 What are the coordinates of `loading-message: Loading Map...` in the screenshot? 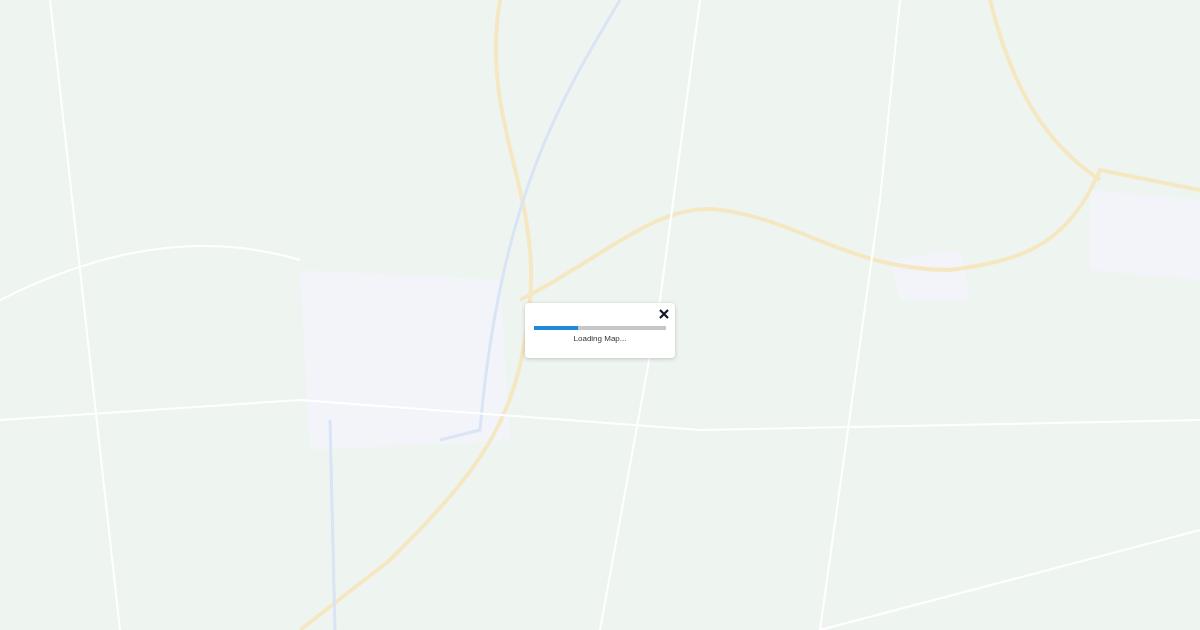 It's located at (600, 338).